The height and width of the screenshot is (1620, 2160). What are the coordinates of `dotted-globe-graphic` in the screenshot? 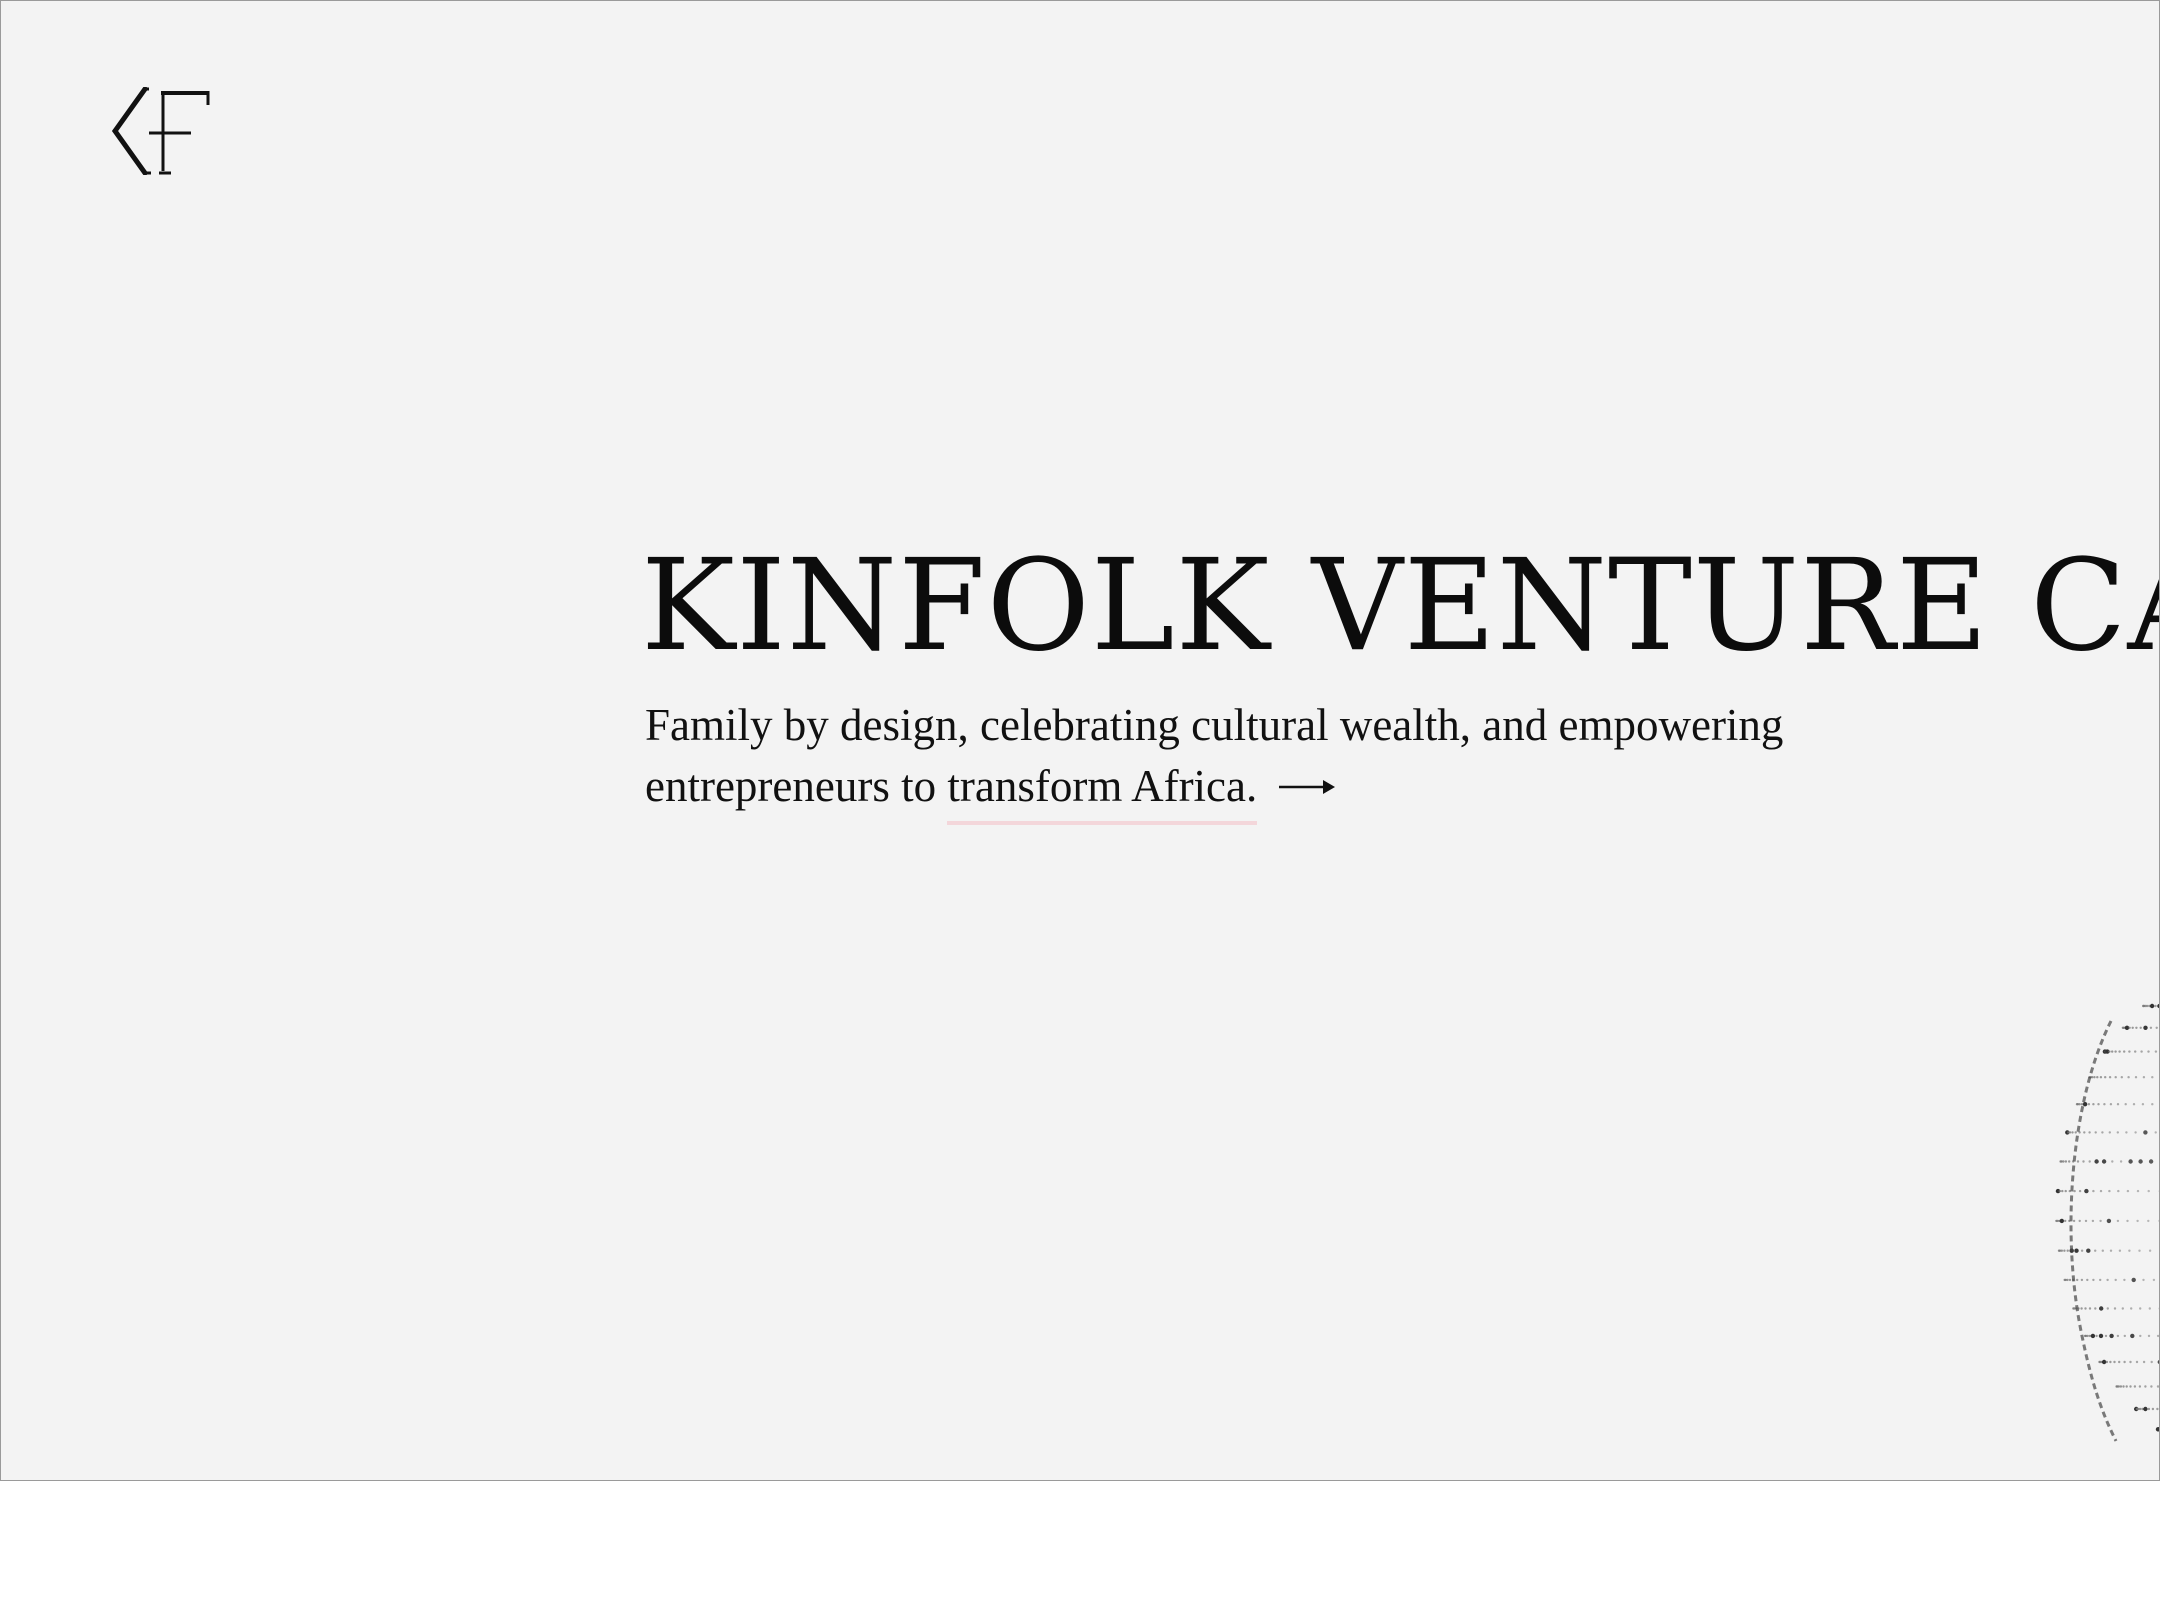 It's located at (2107, 1222).